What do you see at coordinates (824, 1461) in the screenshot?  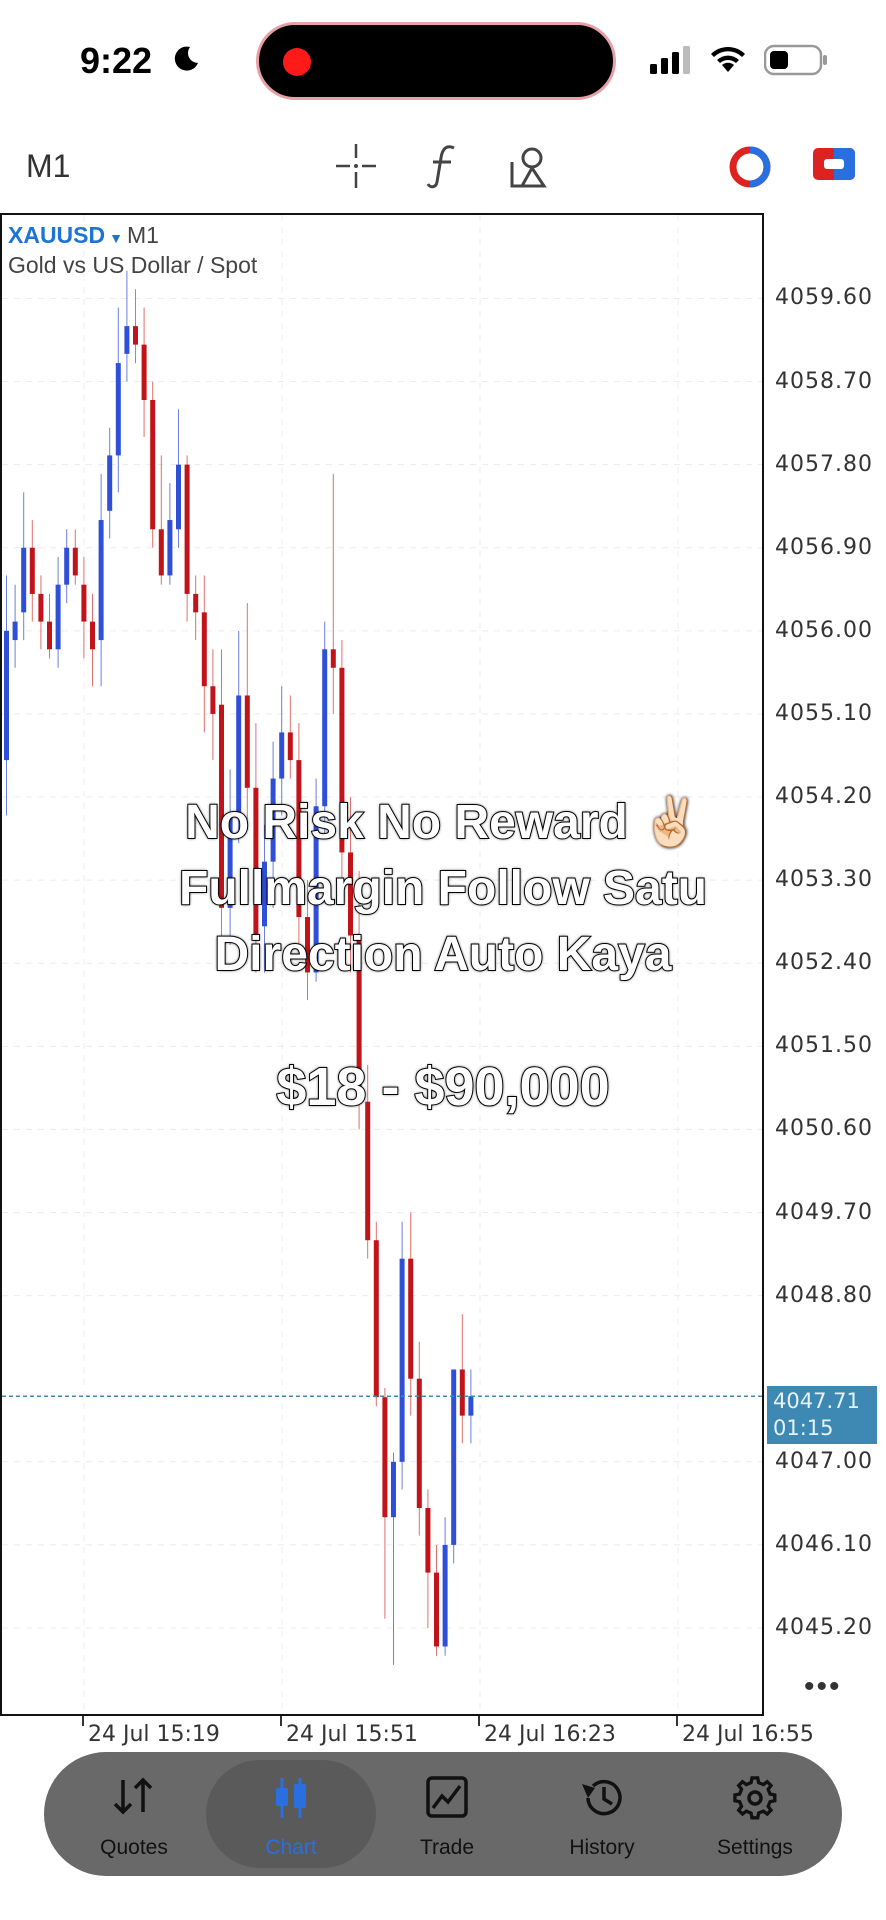 I see `price-tick-label: 4047.00` at bounding box center [824, 1461].